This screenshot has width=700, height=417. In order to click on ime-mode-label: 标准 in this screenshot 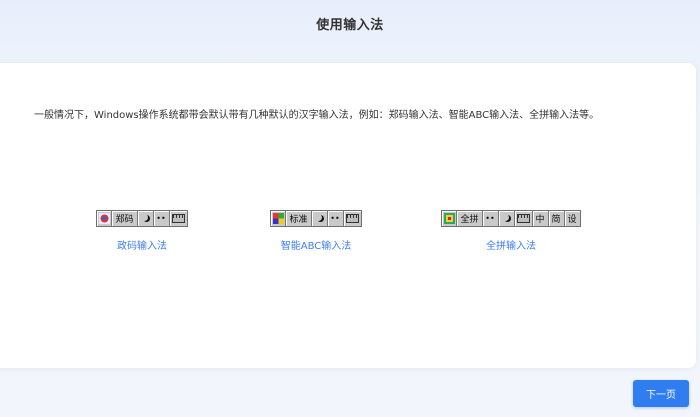, I will do `click(299, 218)`.